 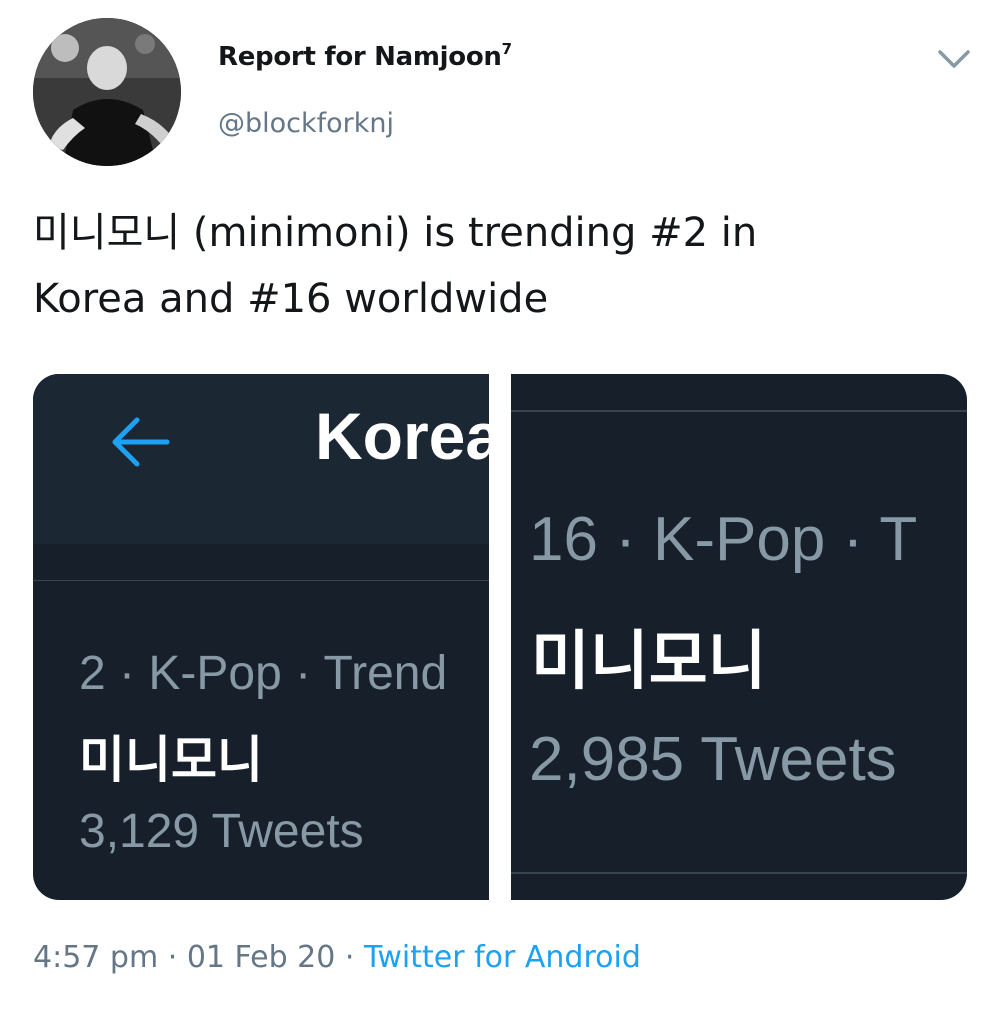 I want to click on app-bar-title: Korea, so click(x=402, y=436).